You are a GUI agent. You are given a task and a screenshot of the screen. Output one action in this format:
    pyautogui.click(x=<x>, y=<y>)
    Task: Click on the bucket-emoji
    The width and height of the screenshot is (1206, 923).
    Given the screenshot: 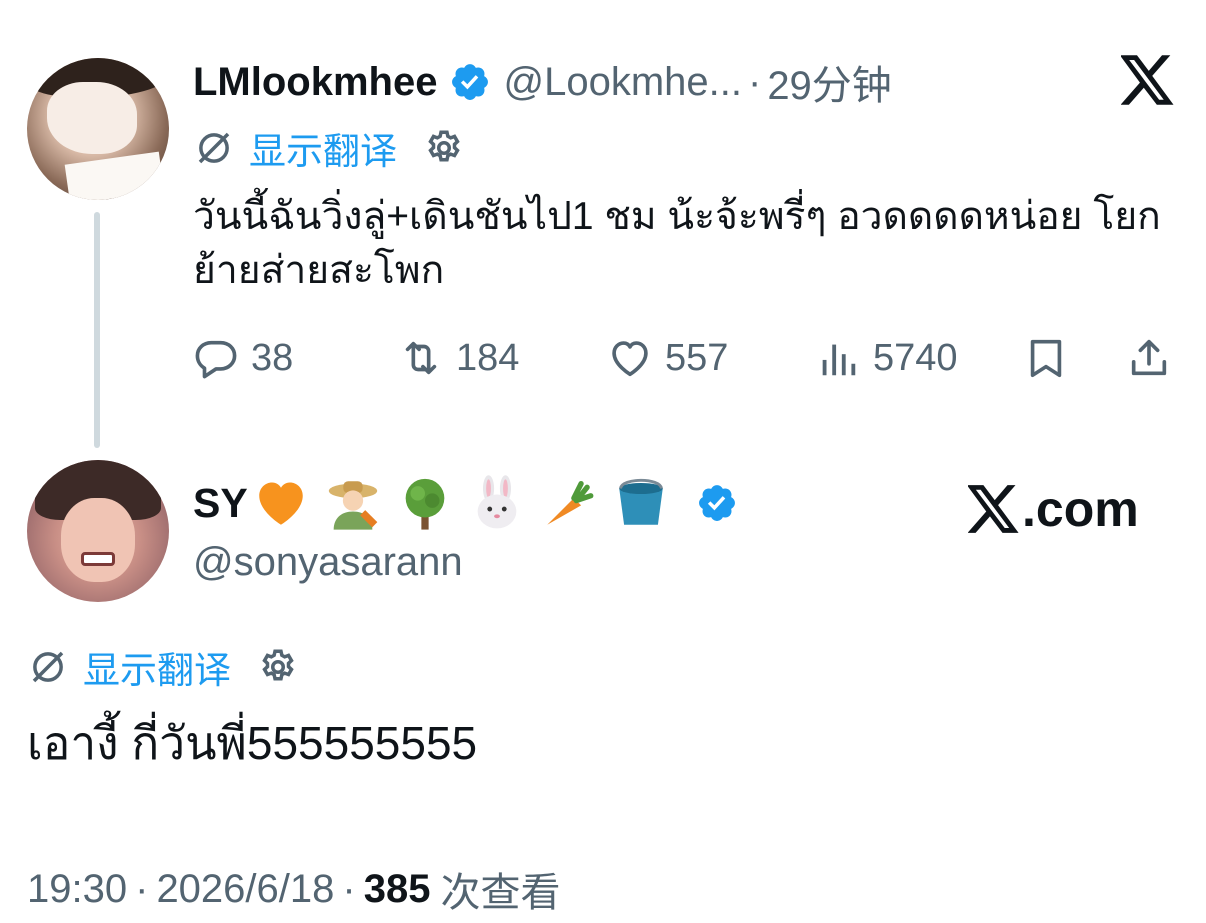 What is the action you would take?
    pyautogui.click(x=640, y=501)
    